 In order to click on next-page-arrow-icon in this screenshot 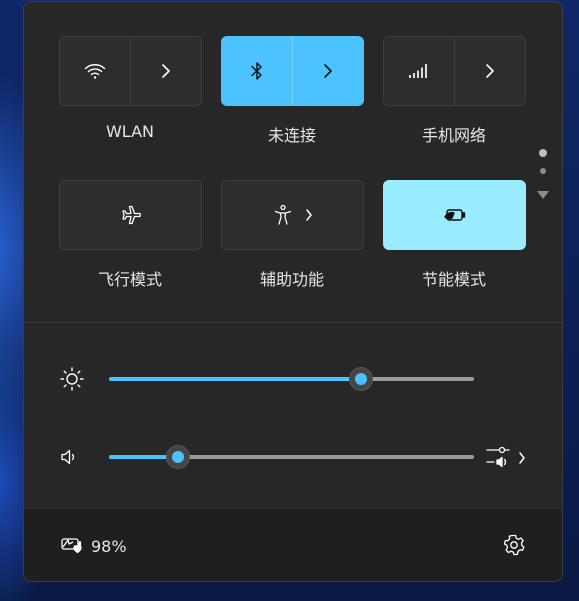, I will do `click(543, 195)`.